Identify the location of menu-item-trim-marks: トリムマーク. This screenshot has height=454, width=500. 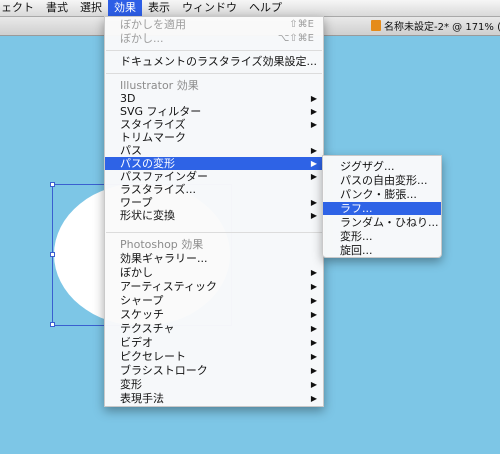
(214, 137).